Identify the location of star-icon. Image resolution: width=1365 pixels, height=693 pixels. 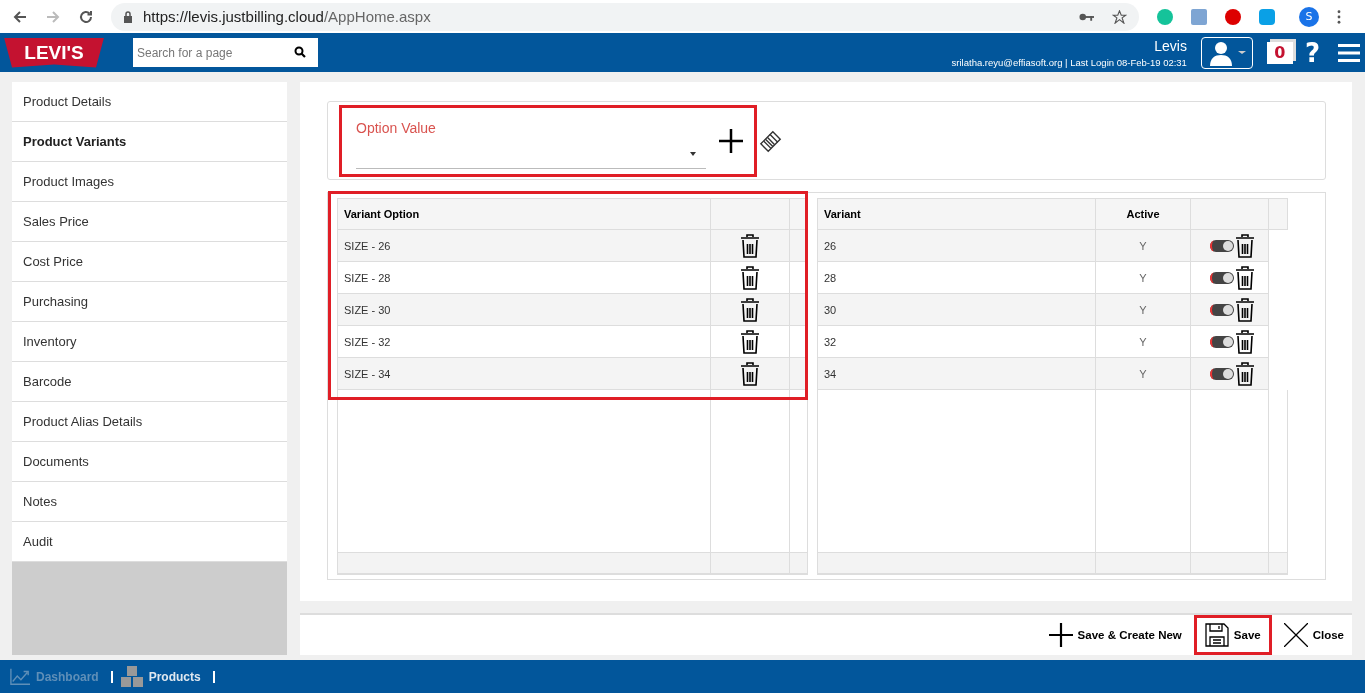
(1119, 16).